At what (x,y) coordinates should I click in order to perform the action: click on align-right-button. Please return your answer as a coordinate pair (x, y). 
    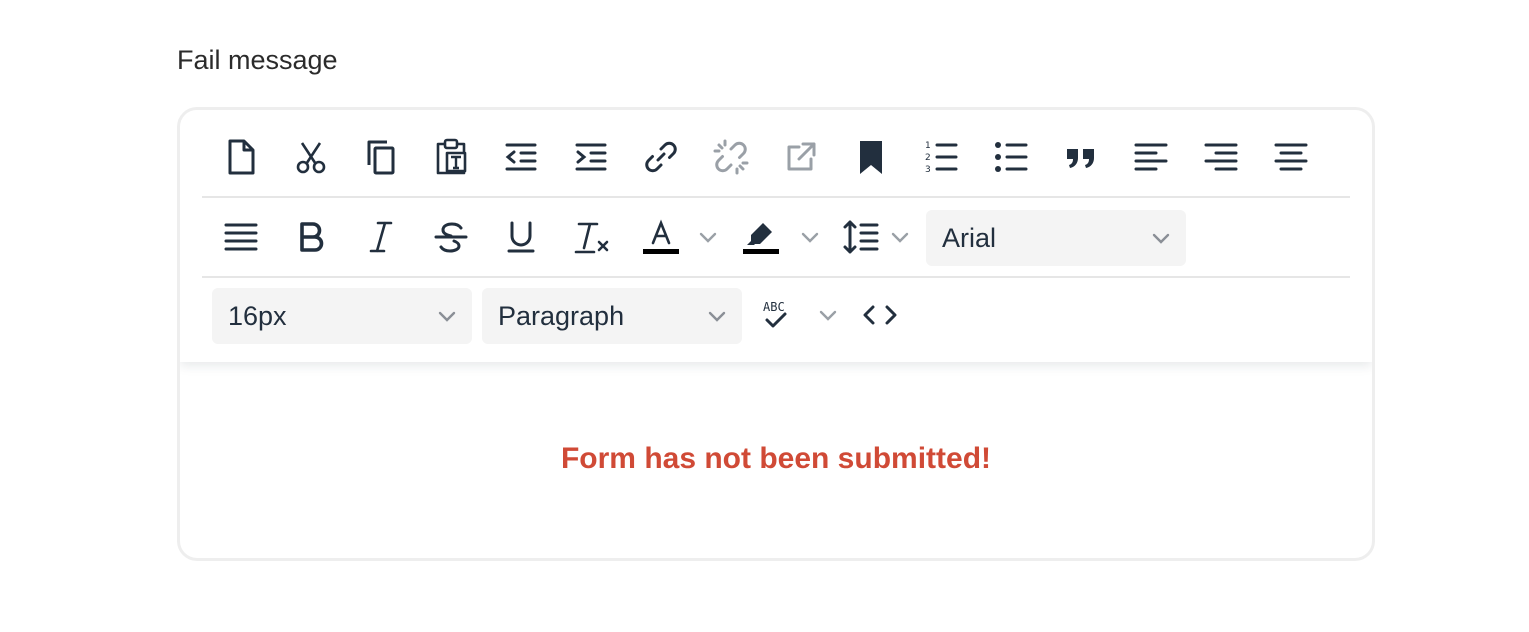
    Looking at the image, I should click on (1221, 157).